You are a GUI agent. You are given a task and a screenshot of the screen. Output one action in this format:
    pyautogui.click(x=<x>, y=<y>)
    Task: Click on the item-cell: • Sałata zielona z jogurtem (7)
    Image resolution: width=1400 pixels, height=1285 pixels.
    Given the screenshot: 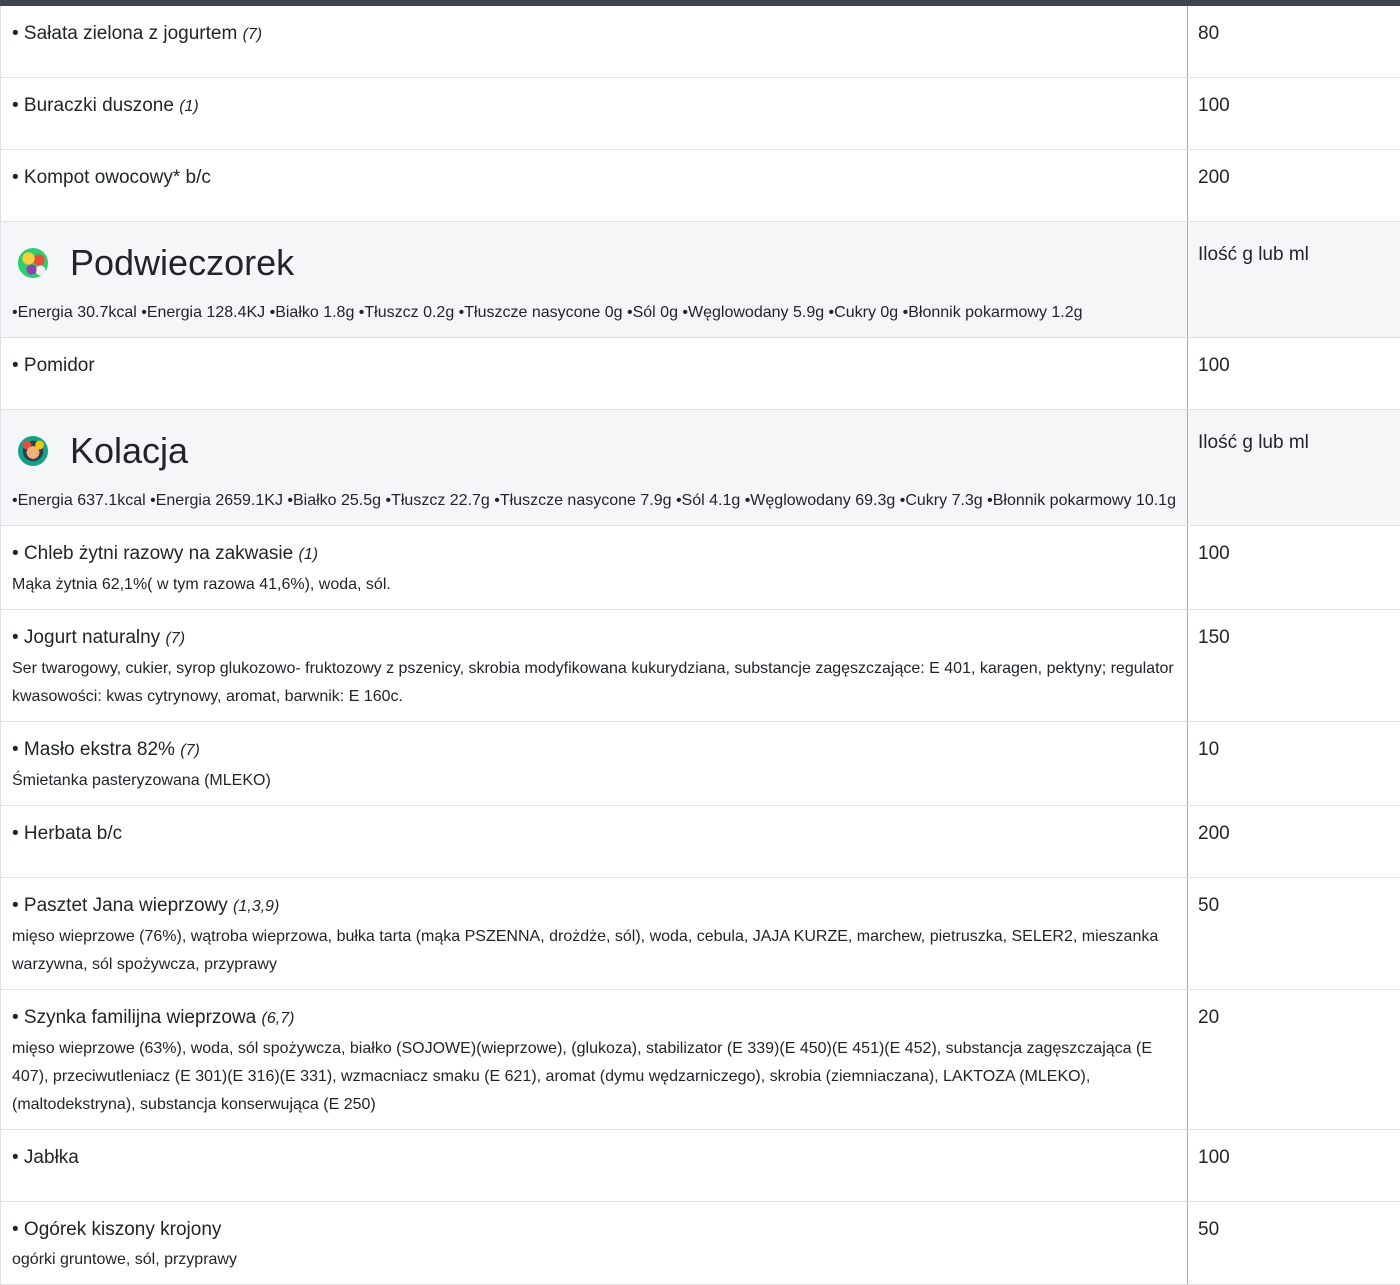 What is the action you would take?
    pyautogui.click(x=594, y=40)
    